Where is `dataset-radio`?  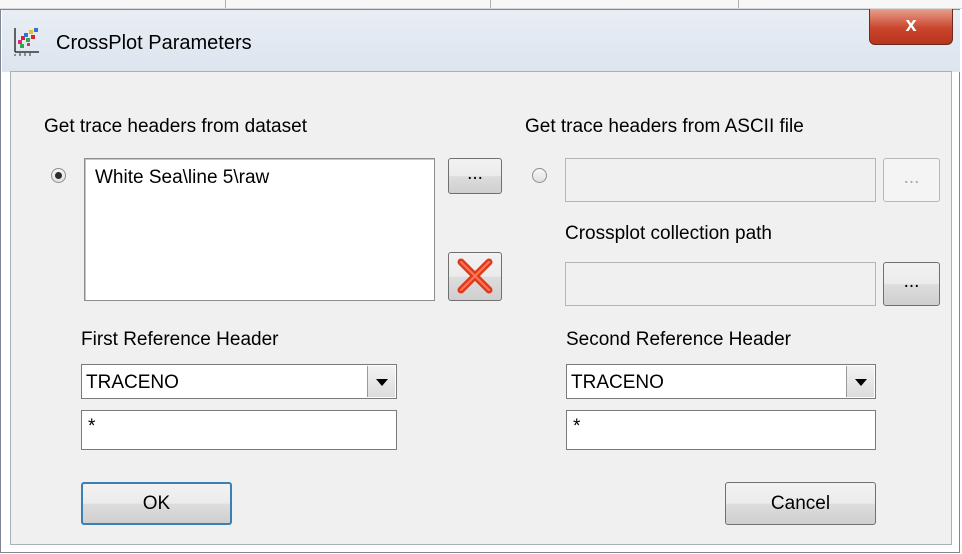 dataset-radio is located at coordinates (58, 175).